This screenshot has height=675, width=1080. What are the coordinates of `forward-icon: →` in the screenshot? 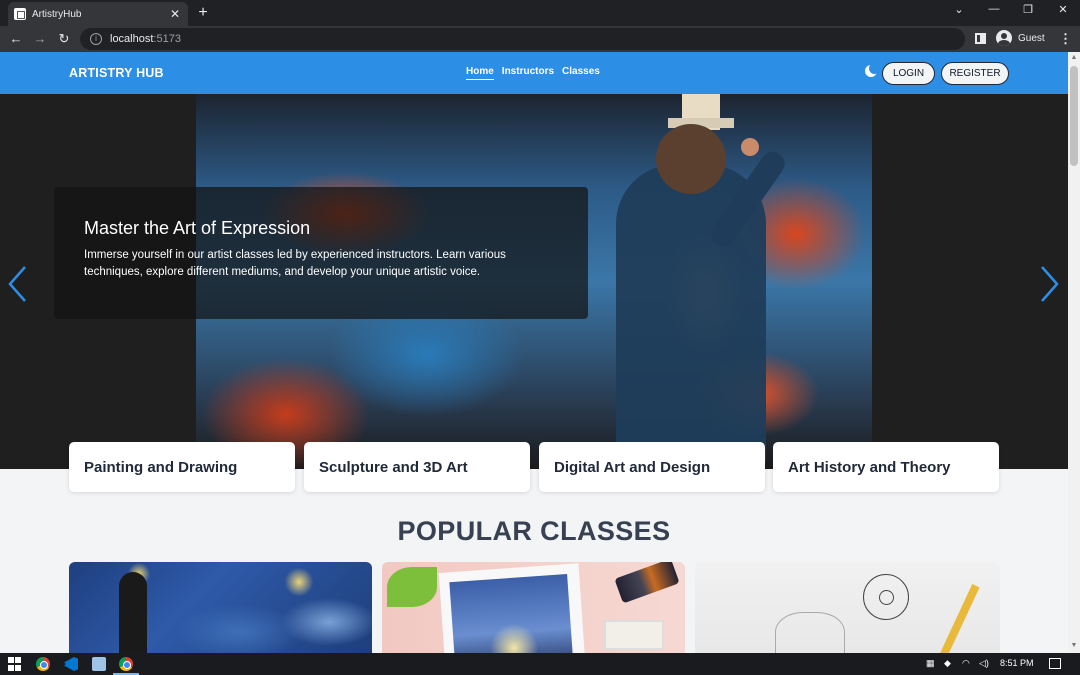 It's located at (40, 38).